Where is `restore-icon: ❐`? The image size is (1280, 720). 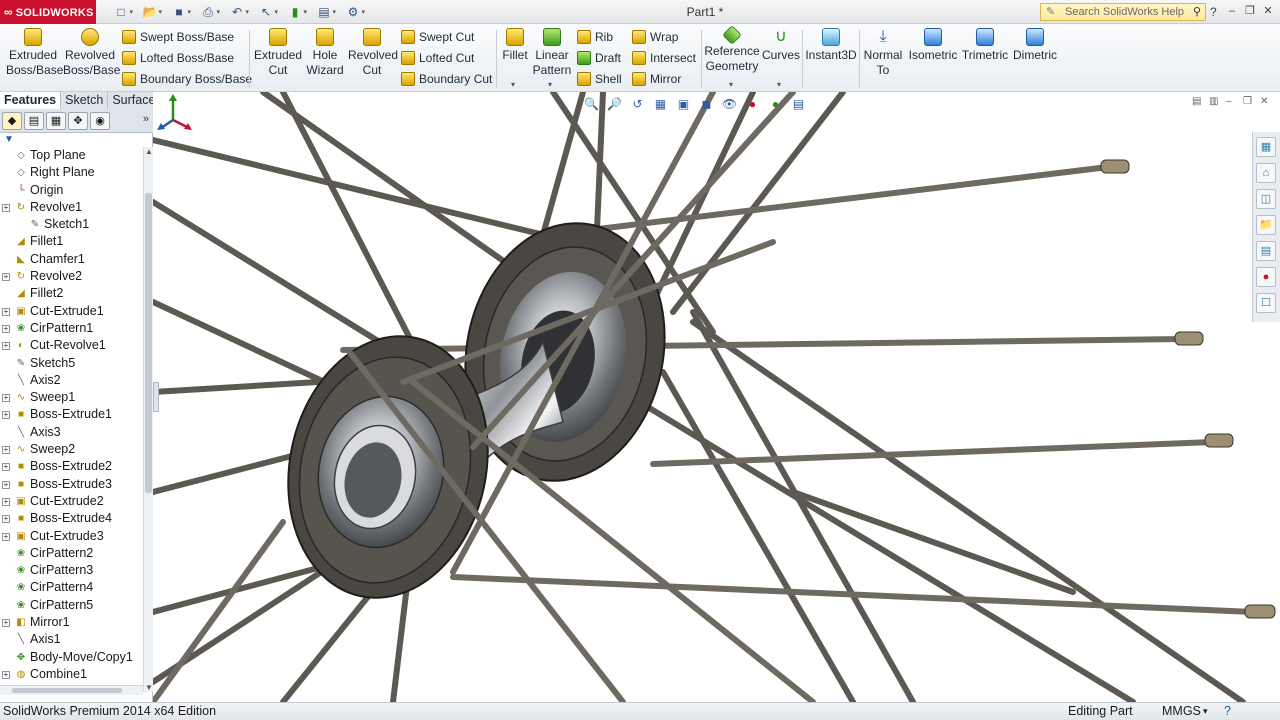
restore-icon: ❐ is located at coordinates (1250, 11).